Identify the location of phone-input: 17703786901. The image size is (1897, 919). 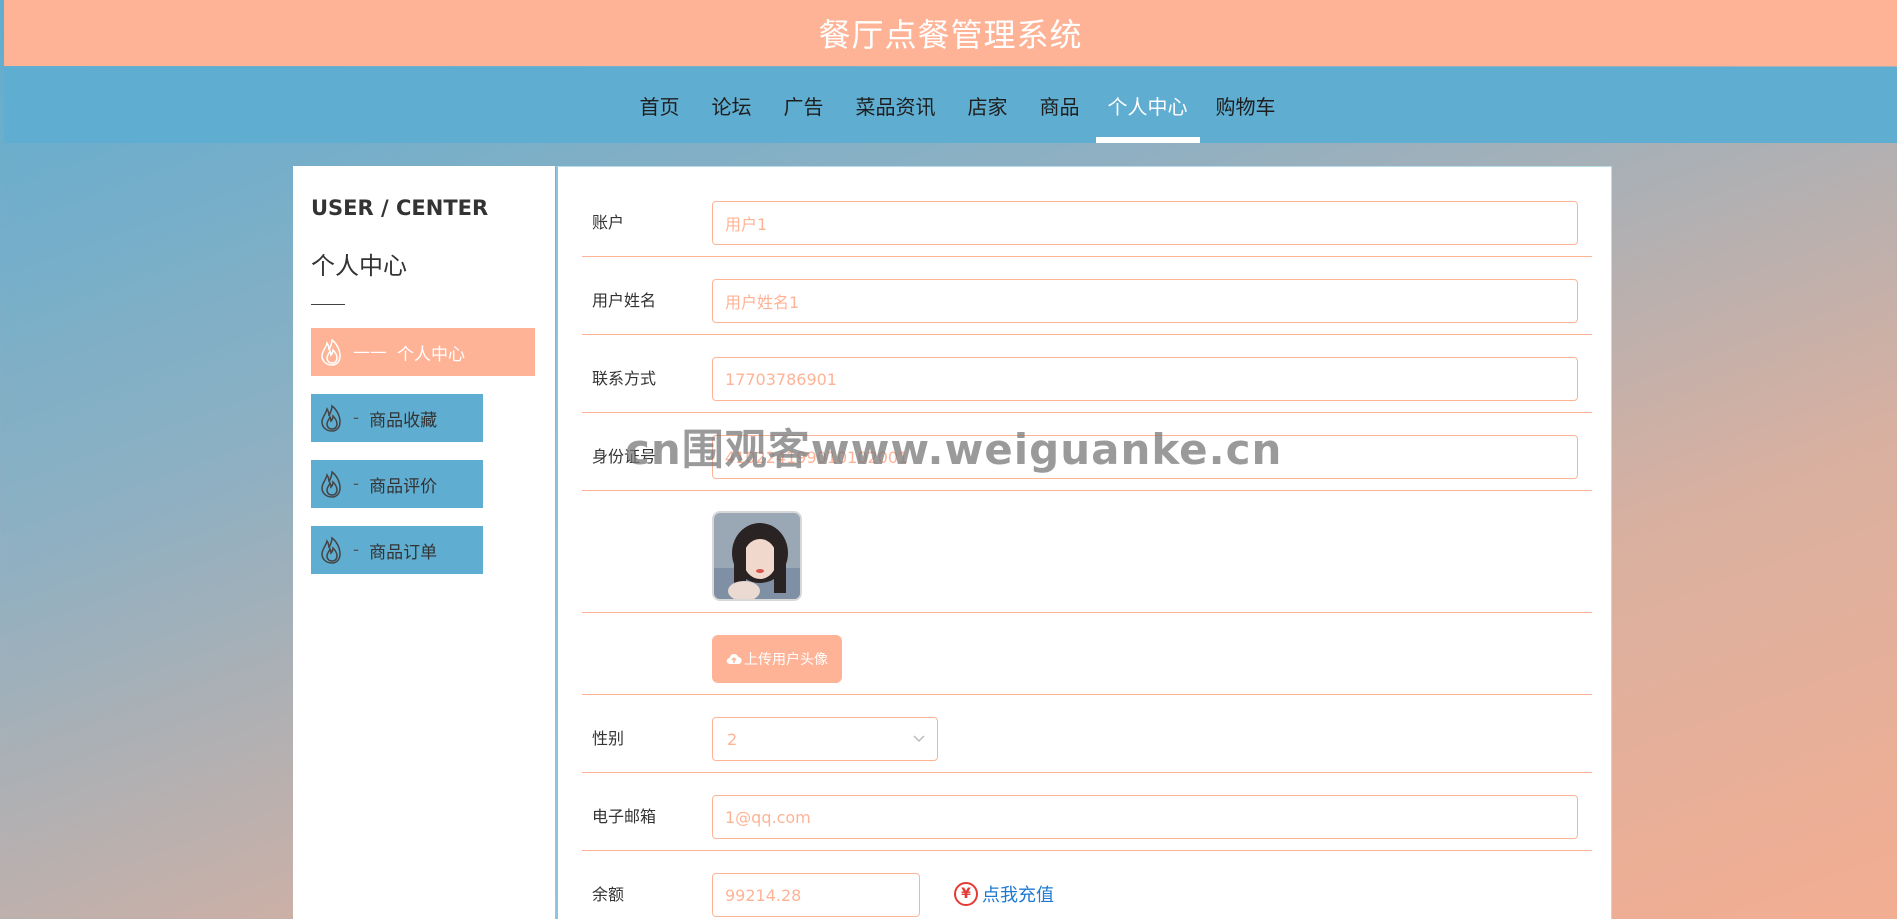
(1145, 379).